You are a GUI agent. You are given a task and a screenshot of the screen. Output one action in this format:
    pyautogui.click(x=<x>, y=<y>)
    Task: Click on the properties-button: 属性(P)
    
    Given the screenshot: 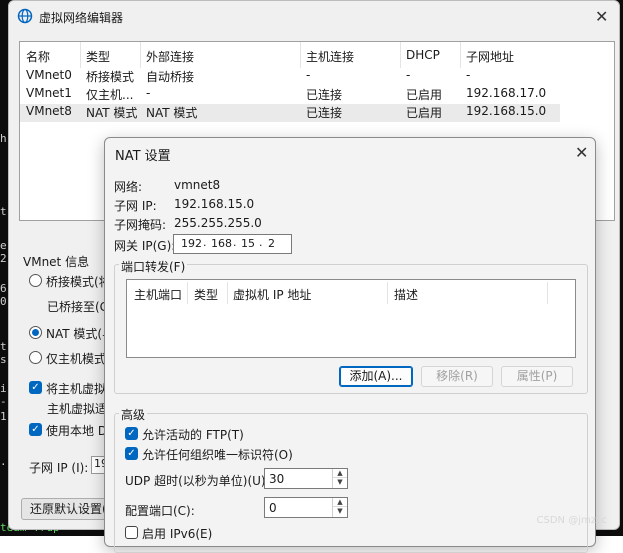 What is the action you would take?
    pyautogui.click(x=537, y=376)
    